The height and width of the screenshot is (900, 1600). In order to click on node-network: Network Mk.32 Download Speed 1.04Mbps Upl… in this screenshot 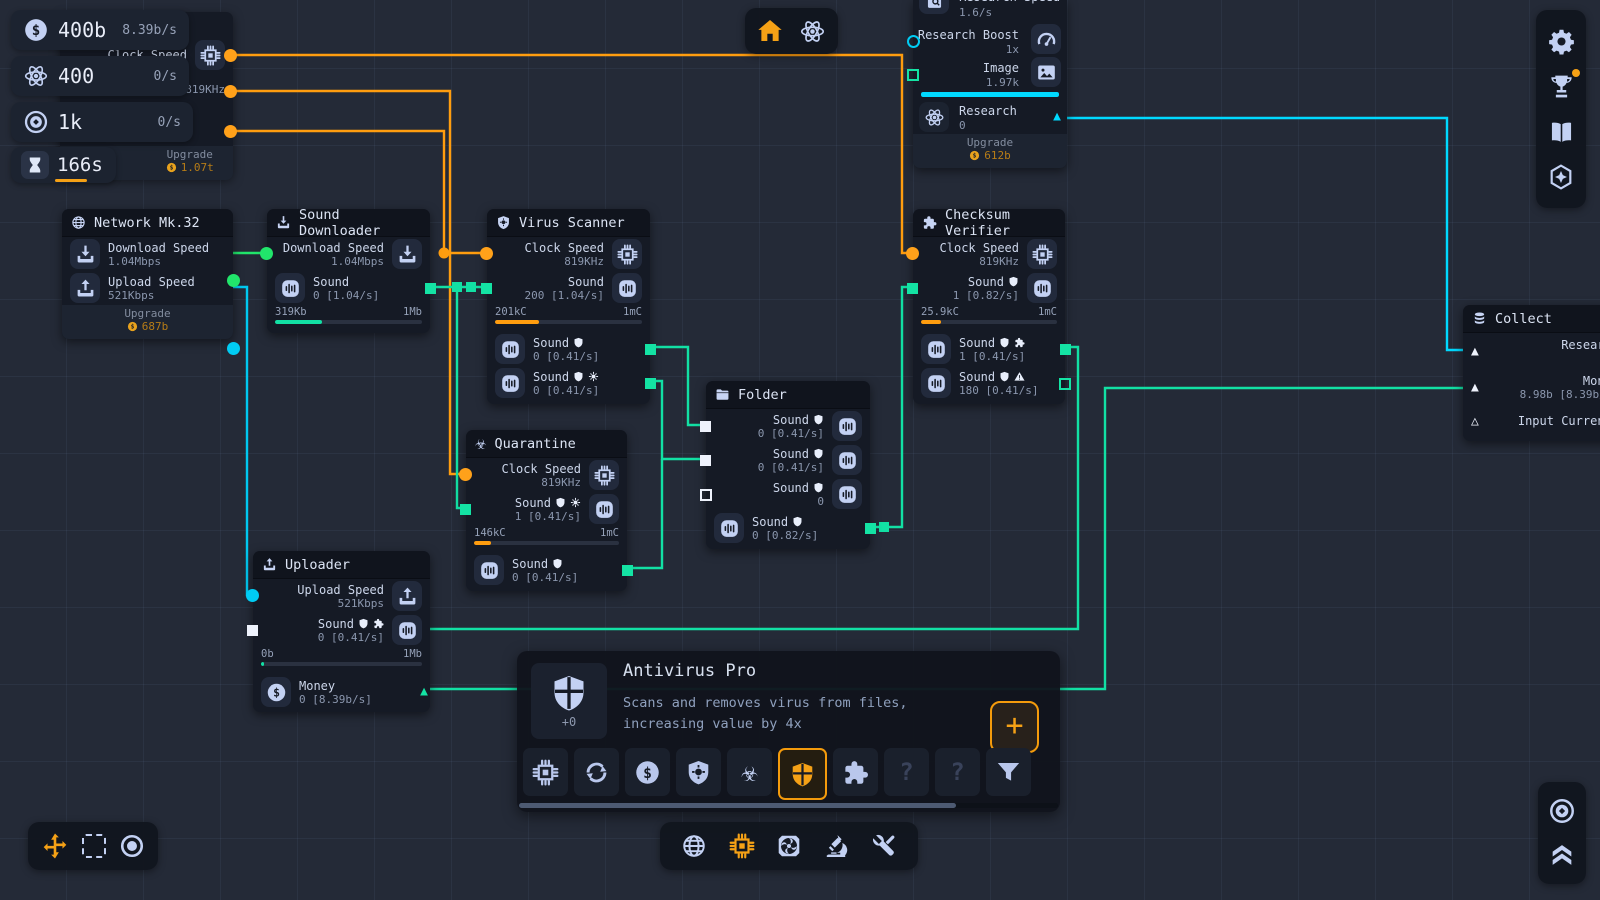, I will do `click(151, 282)`.